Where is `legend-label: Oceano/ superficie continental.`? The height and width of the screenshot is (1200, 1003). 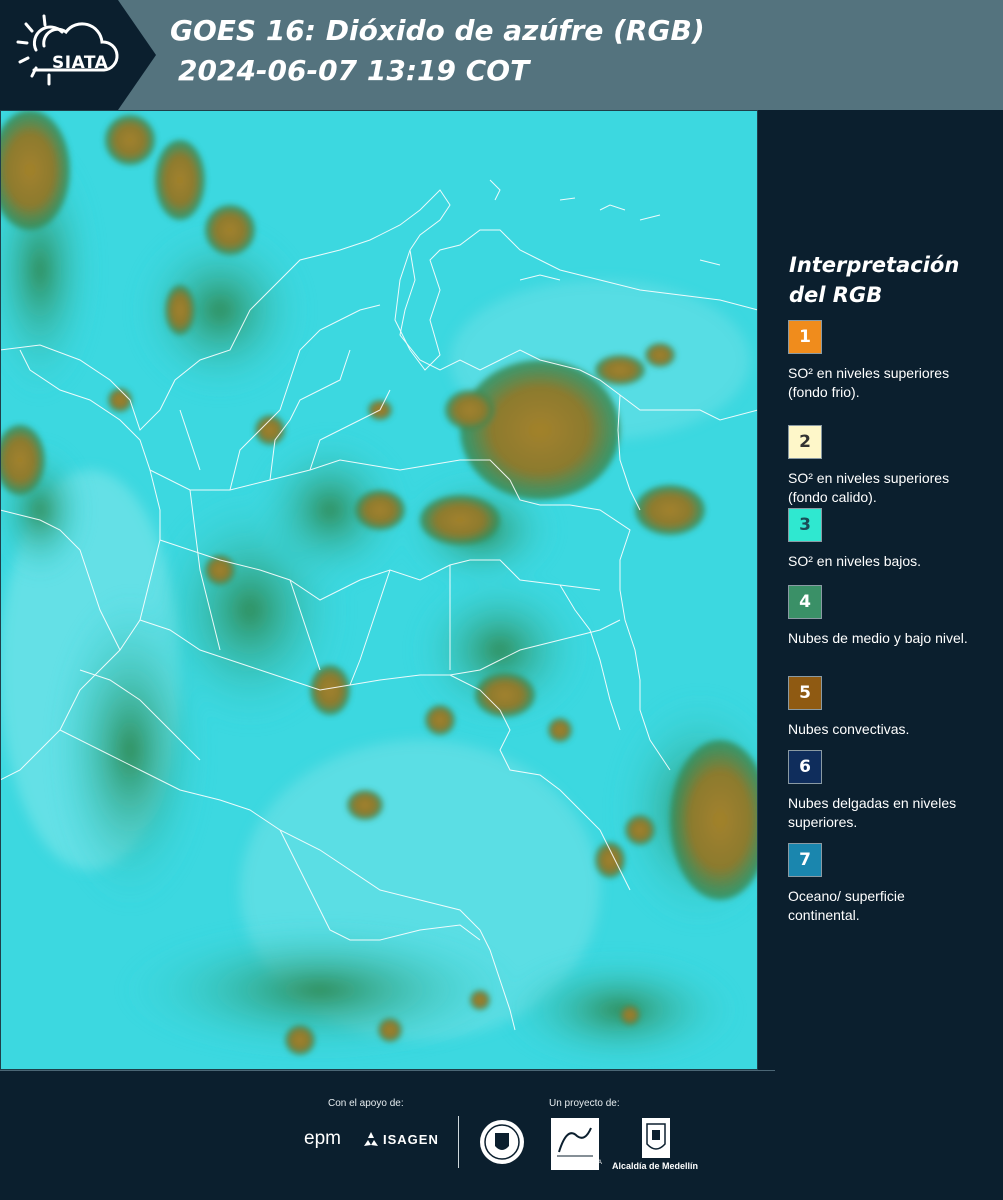 legend-label: Oceano/ superficie continental. is located at coordinates (846, 905).